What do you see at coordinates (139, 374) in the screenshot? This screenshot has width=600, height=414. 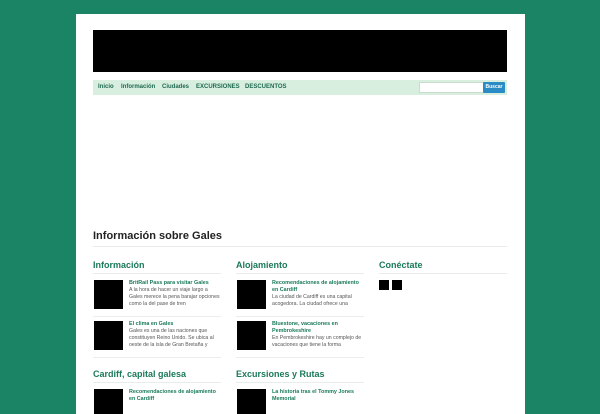 I see `section-title-cardiff: Cardiff, capital galesa` at bounding box center [139, 374].